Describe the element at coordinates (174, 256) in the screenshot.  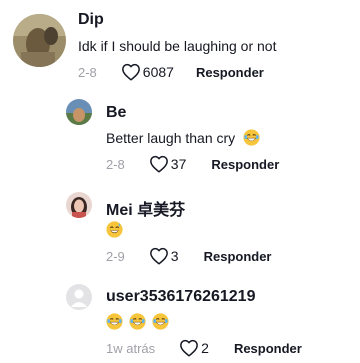
I see `like-count: 3` at that location.